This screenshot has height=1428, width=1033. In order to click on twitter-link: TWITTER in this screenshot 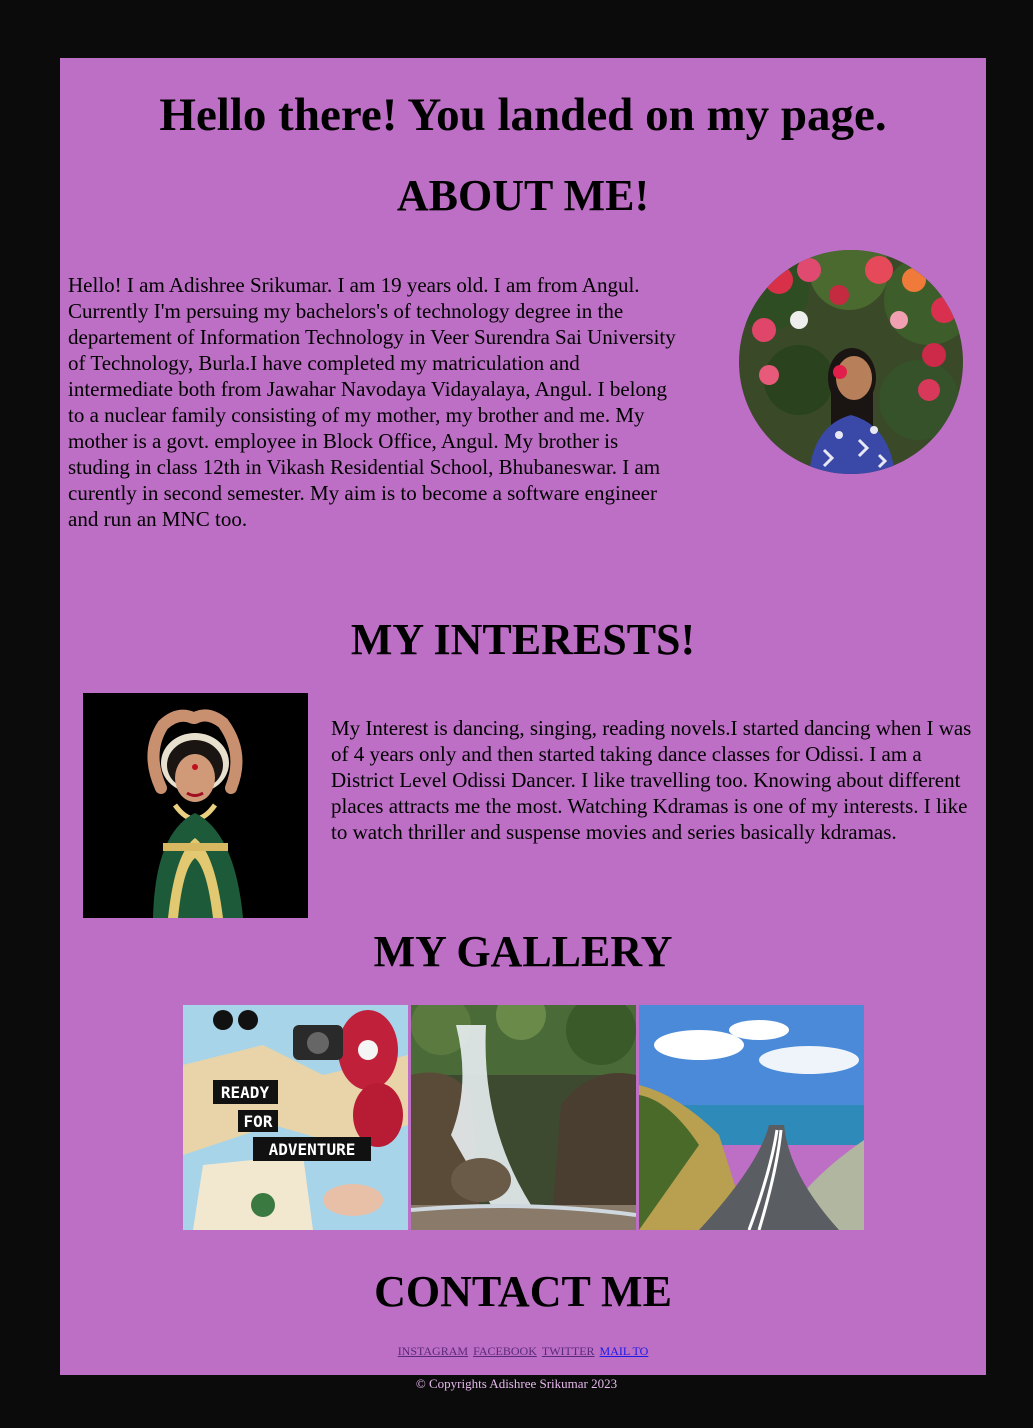, I will do `click(568, 1351)`.